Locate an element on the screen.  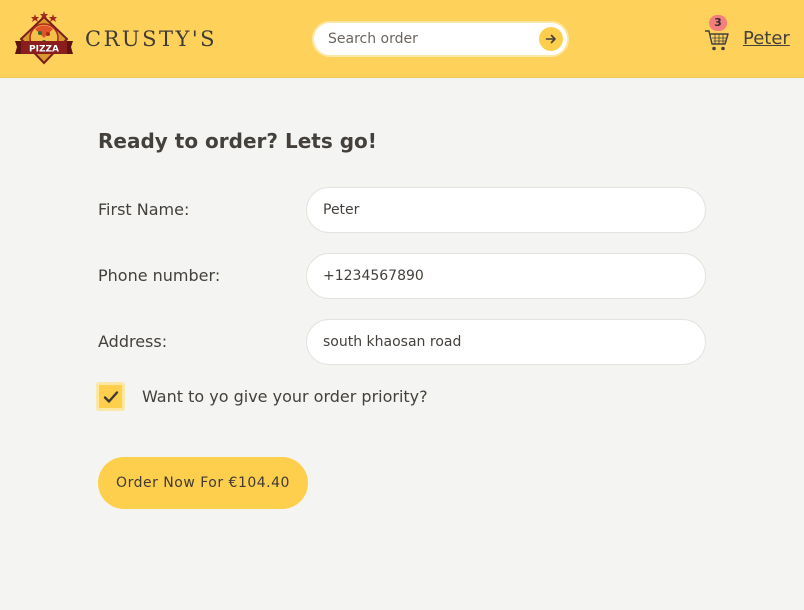
cart-count-badge: 3 is located at coordinates (718, 23).